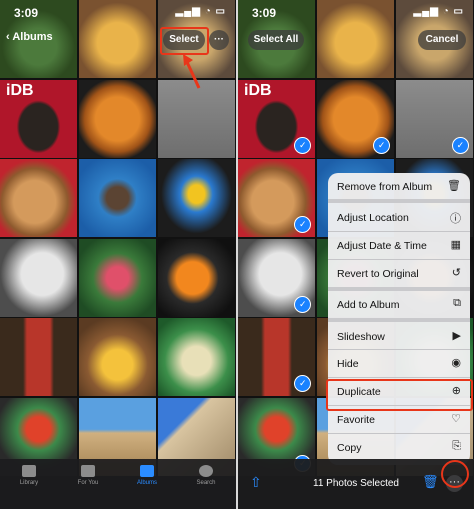  What do you see at coordinates (8, 37) in the screenshot?
I see `chevron-left-icon: ‹` at bounding box center [8, 37].